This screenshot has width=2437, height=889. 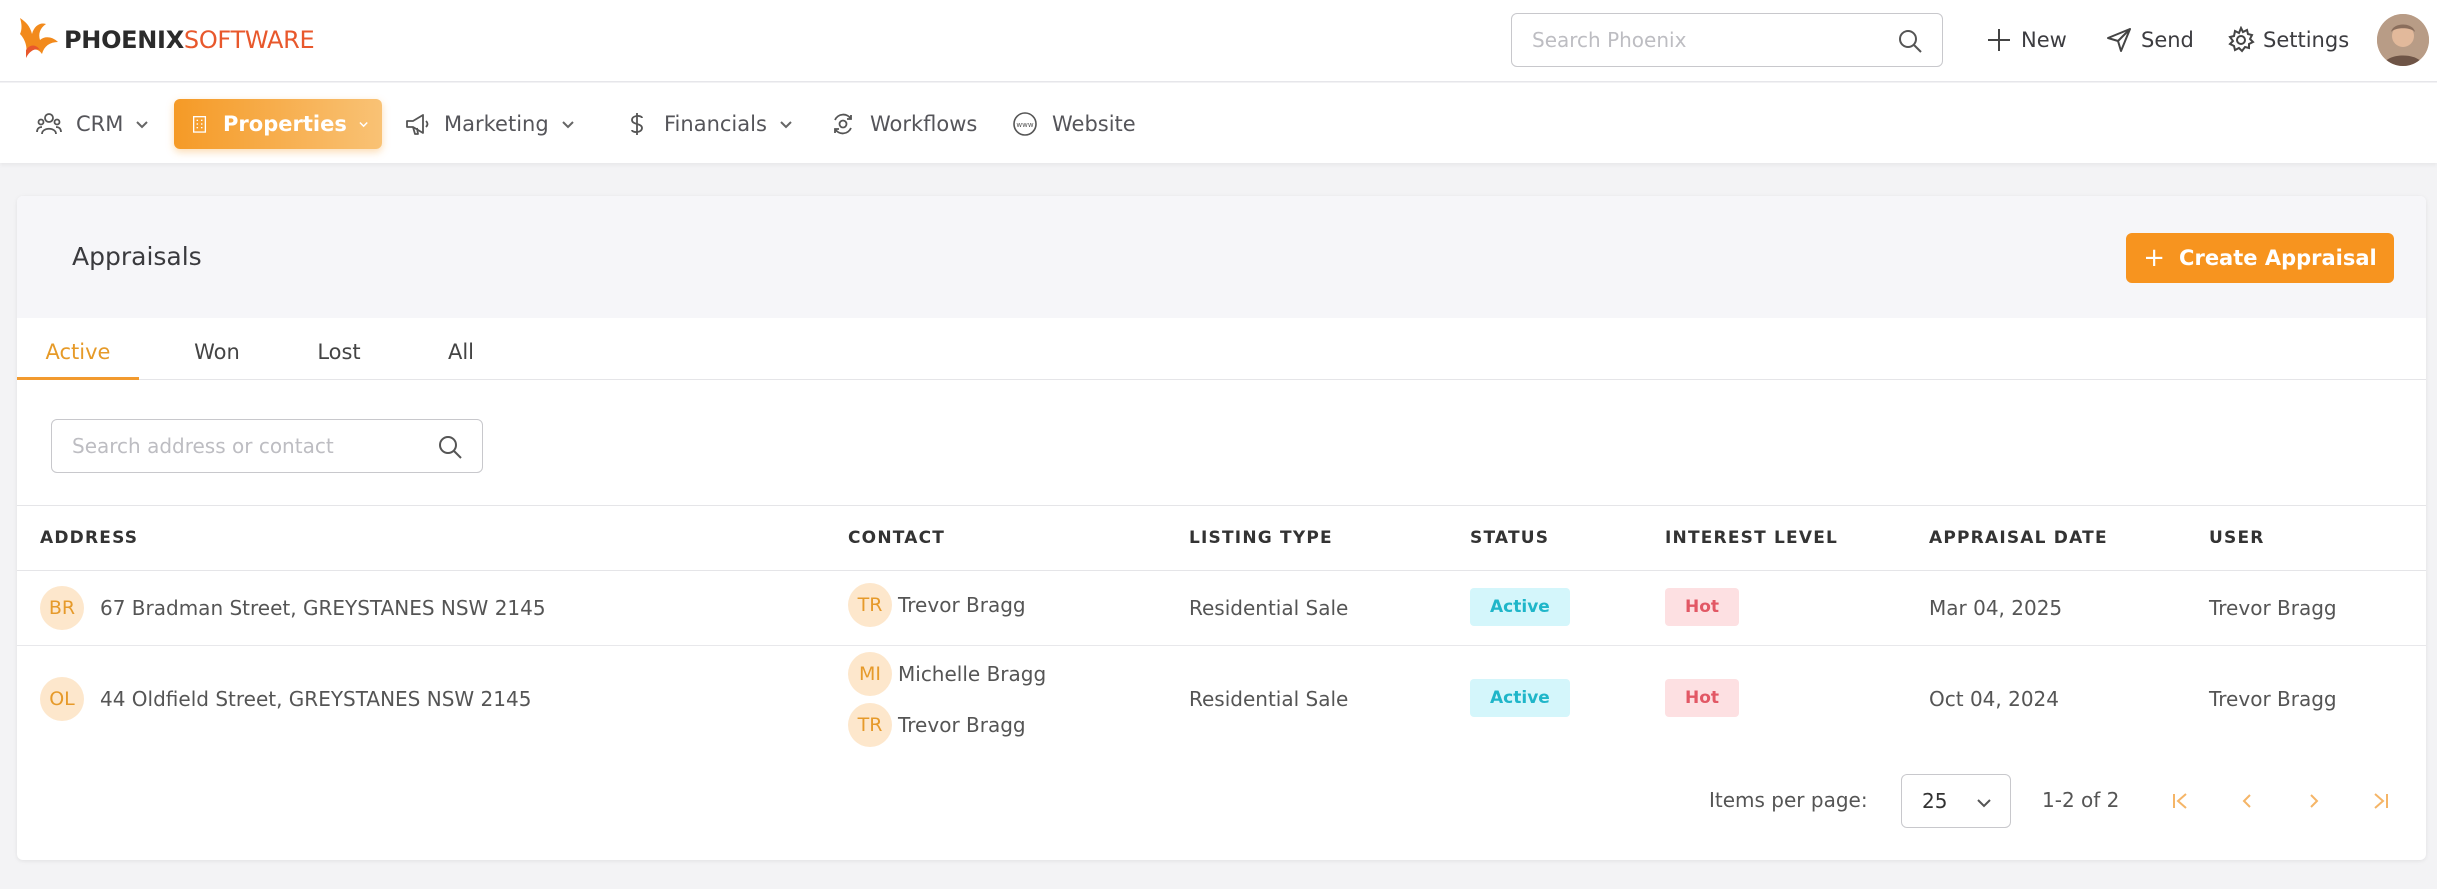 I want to click on status-badge: Active, so click(x=1520, y=698).